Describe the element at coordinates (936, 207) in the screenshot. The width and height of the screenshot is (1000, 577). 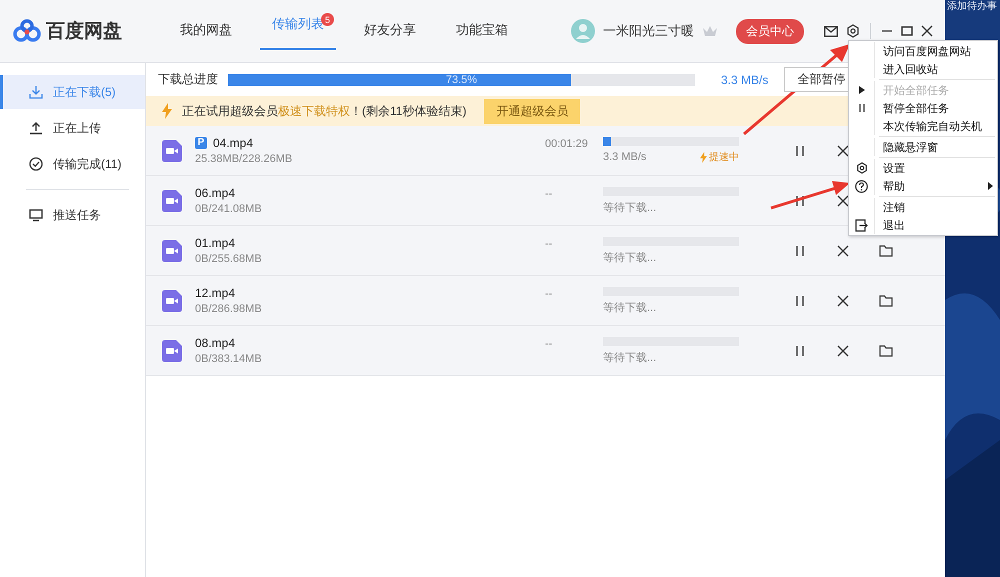
I see `menu-item: 注销` at that location.